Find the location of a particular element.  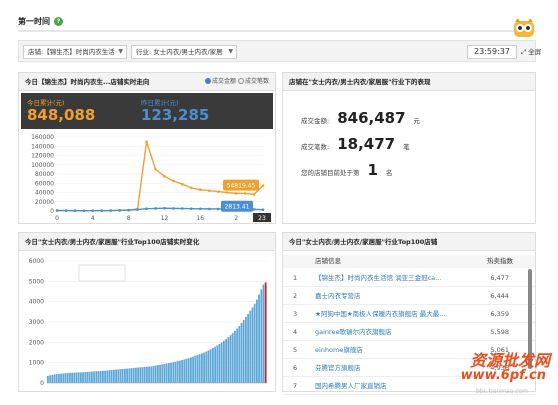

shop-select: 店铺:【锦生杰】时尚内衣生活 ▼ is located at coordinates (75, 52).